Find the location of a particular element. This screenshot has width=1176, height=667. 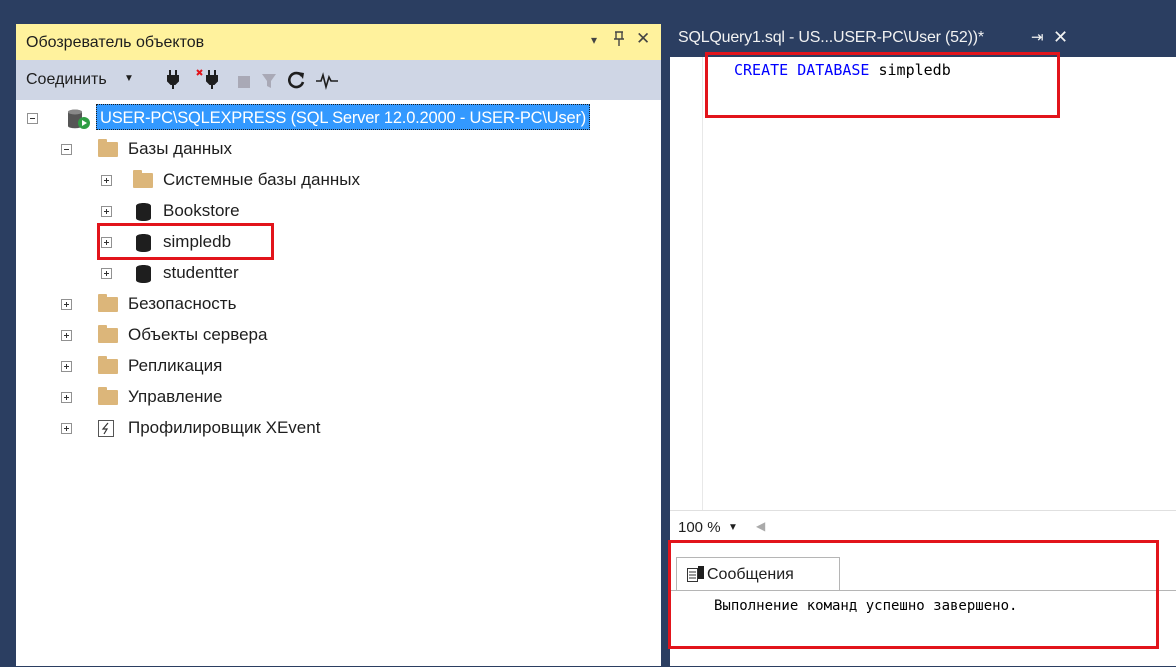

code-line: CREATE DATABASE simpledb is located at coordinates (842, 70).